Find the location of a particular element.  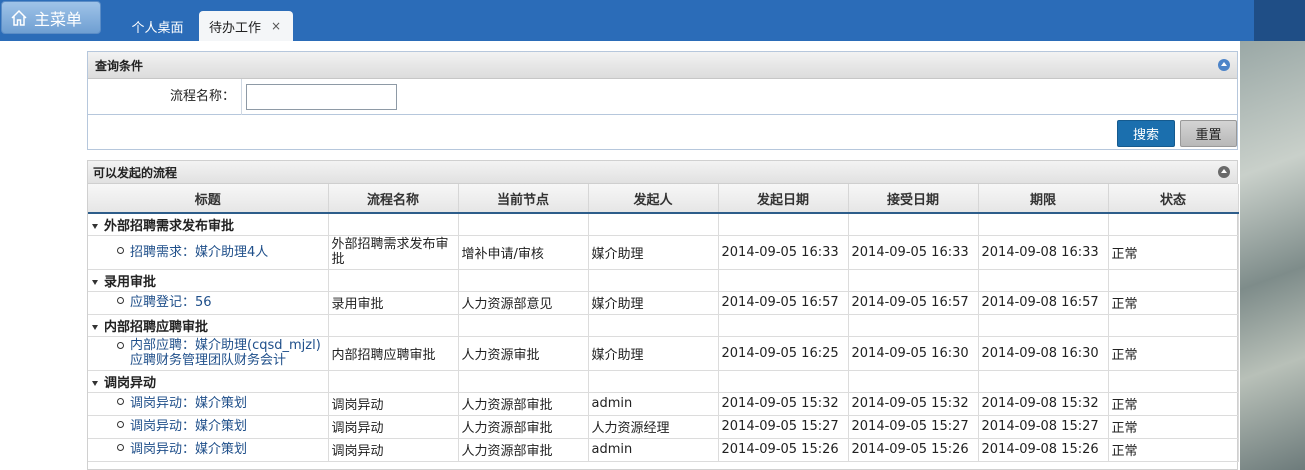

start-date-cell: 2014-09-05 15:26 is located at coordinates (783, 450).